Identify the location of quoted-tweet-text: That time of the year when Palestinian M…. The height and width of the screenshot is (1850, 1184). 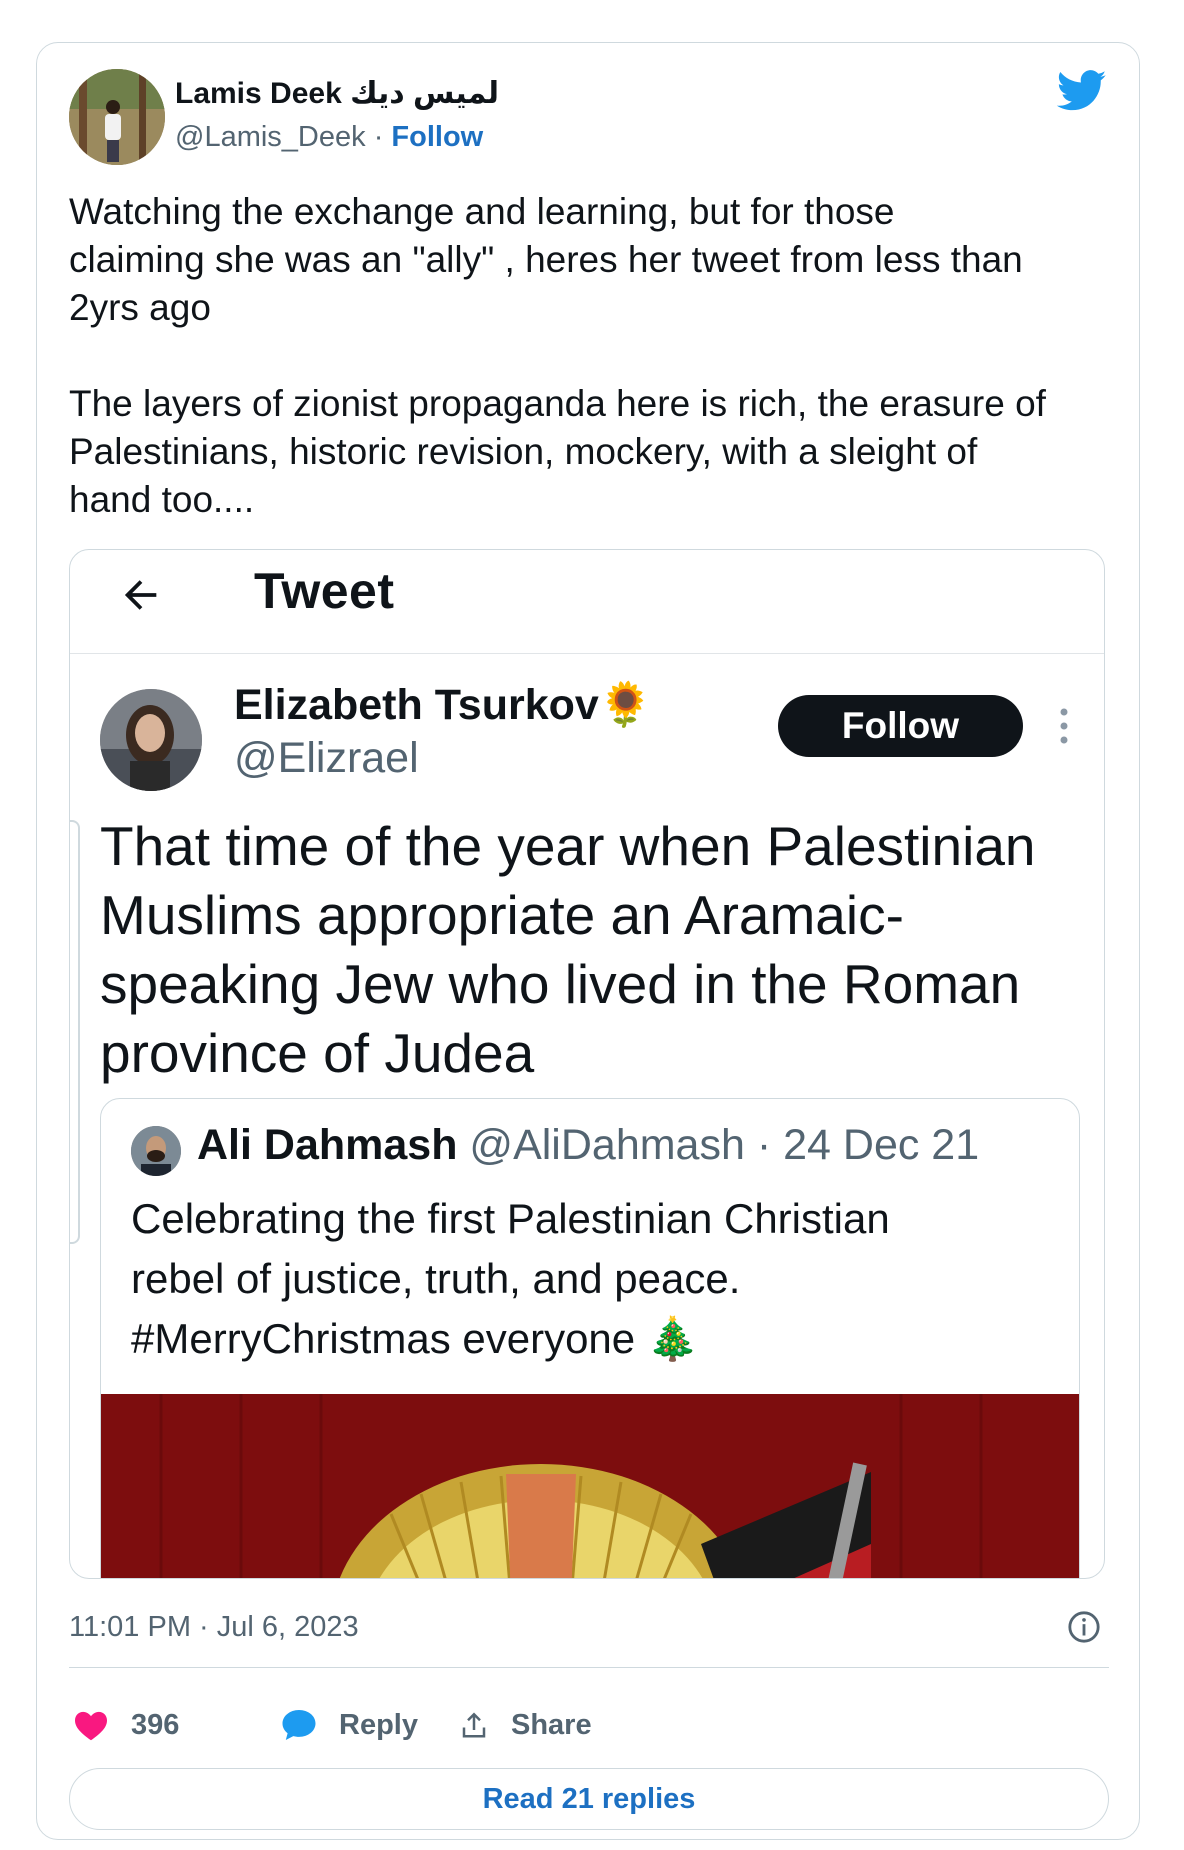
(568, 949).